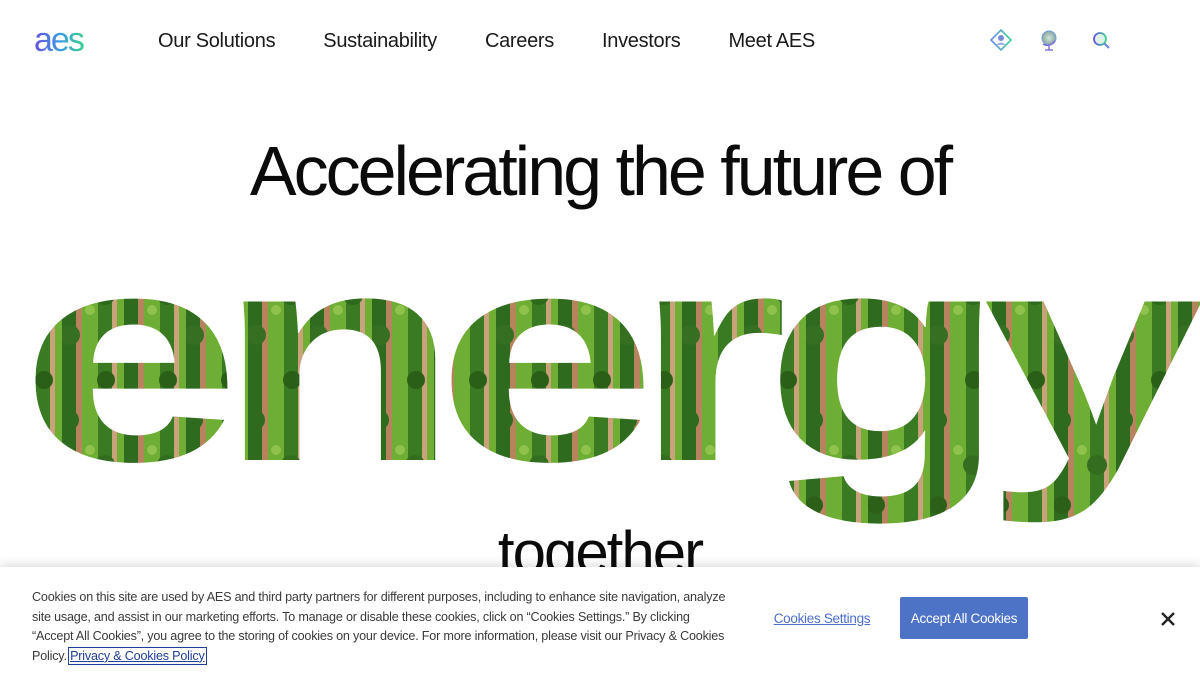  What do you see at coordinates (964, 618) in the screenshot?
I see `accept-all-cookies-button: Accept All Cookies` at bounding box center [964, 618].